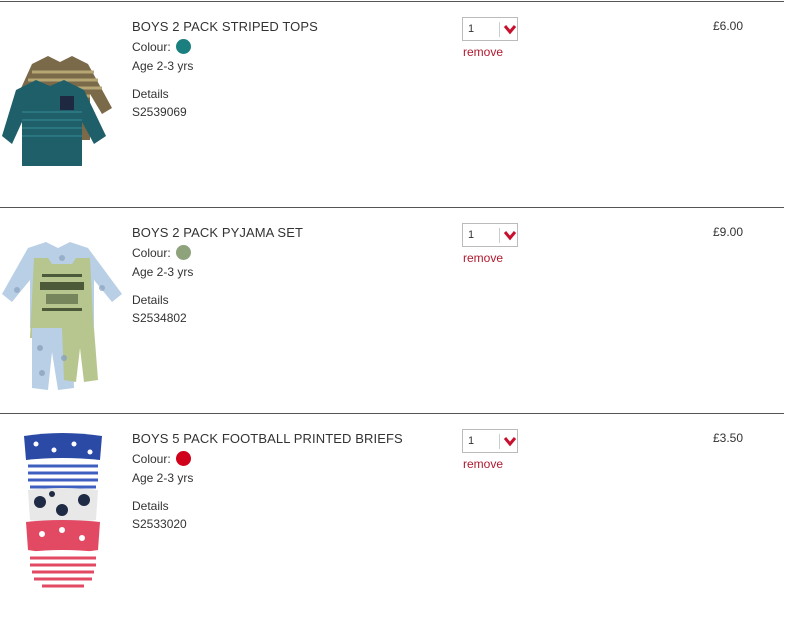 The height and width of the screenshot is (619, 791). What do you see at coordinates (728, 26) in the screenshot?
I see `price: £6.00` at bounding box center [728, 26].